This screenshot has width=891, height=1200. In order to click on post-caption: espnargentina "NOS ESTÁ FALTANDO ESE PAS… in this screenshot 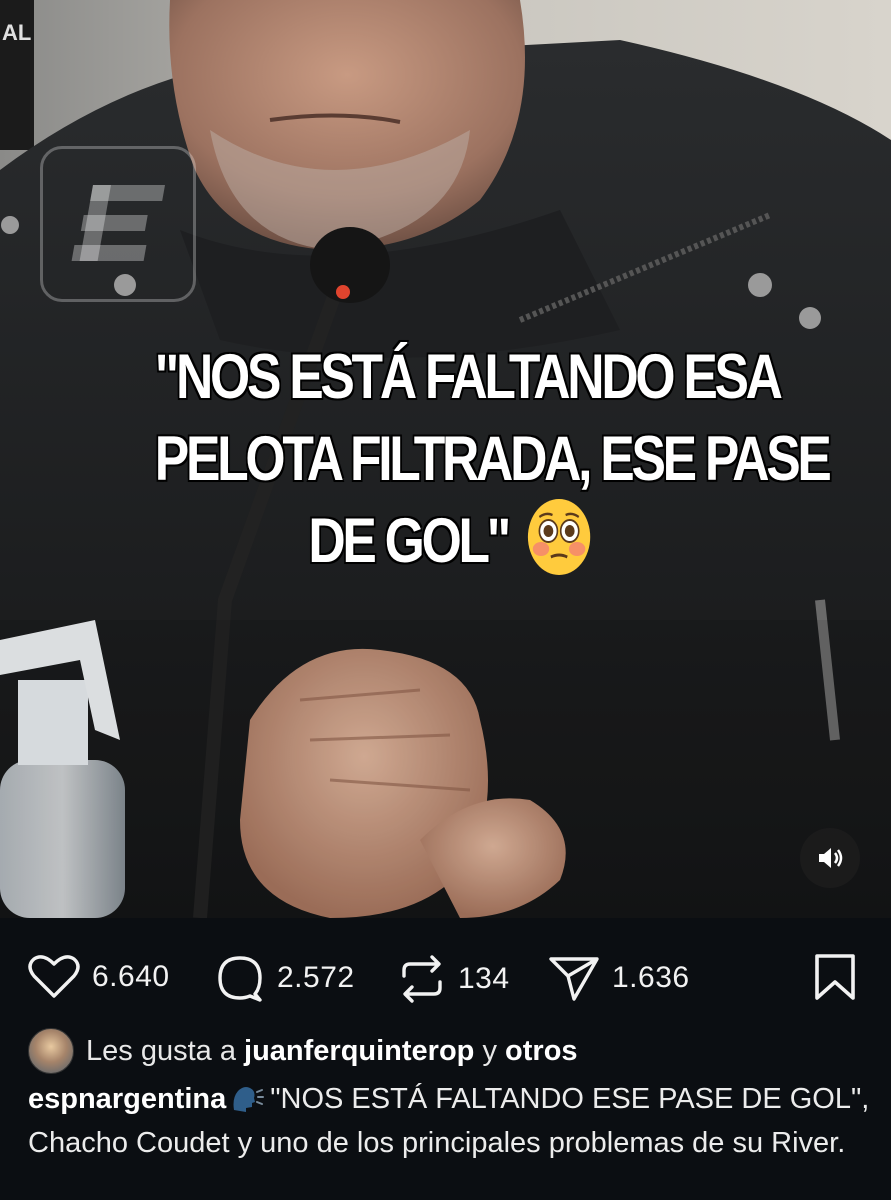, I will do `click(450, 1121)`.